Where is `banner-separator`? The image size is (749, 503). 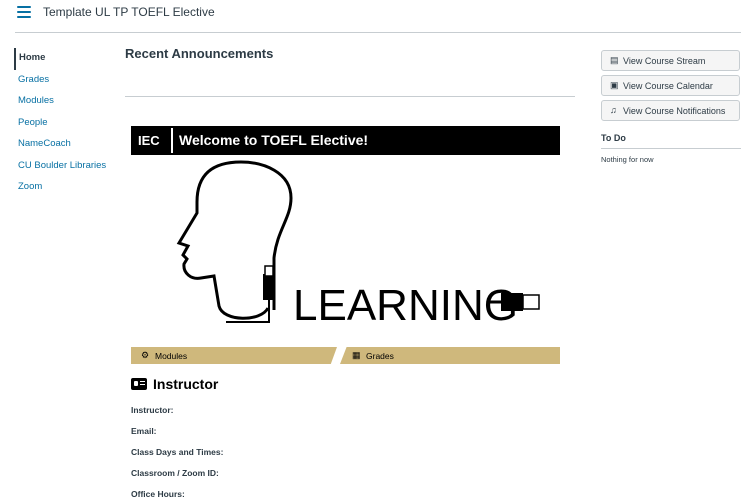
banner-separator is located at coordinates (172, 140).